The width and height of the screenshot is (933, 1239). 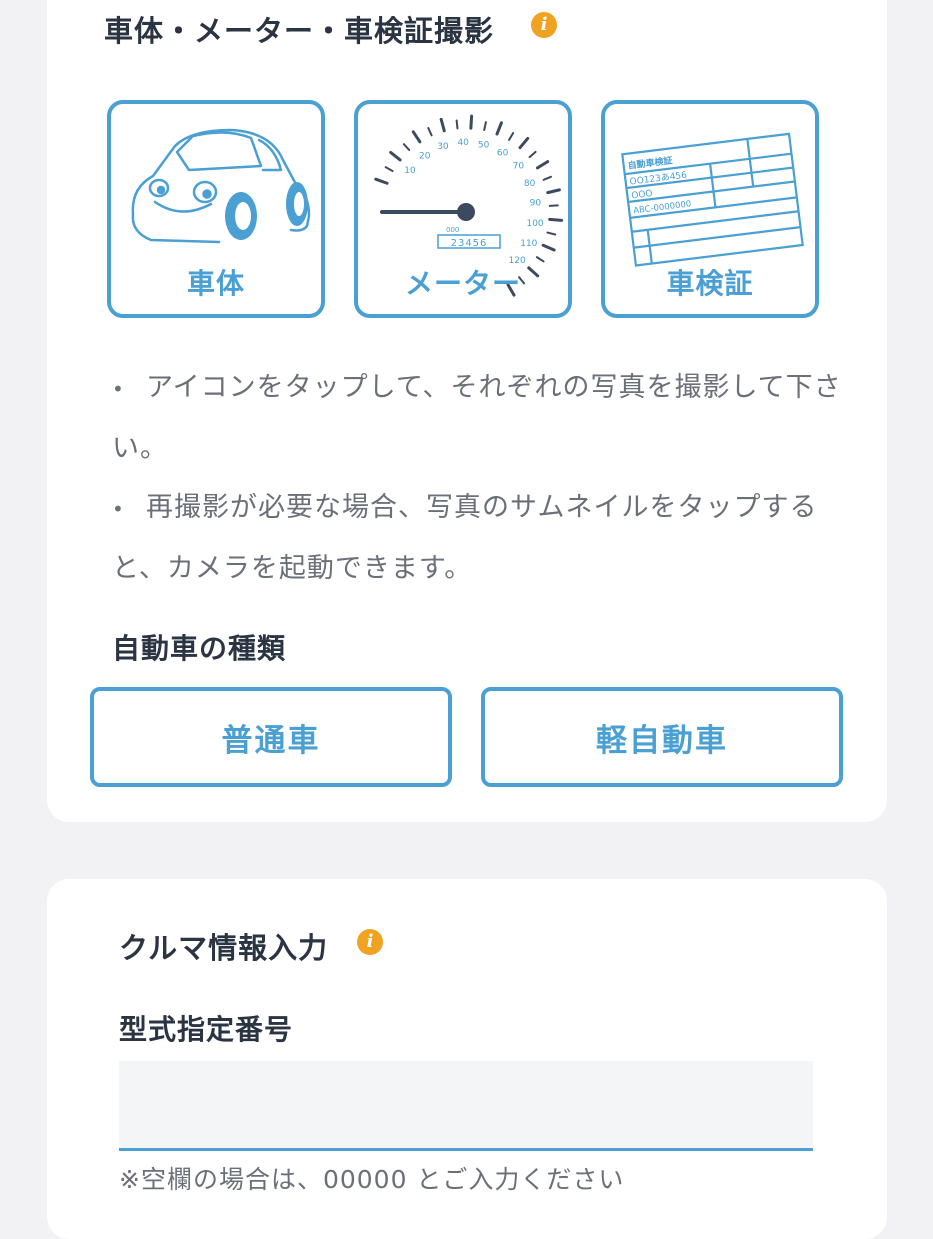 What do you see at coordinates (462, 283) in the screenshot?
I see `meter-label: メーター` at bounding box center [462, 283].